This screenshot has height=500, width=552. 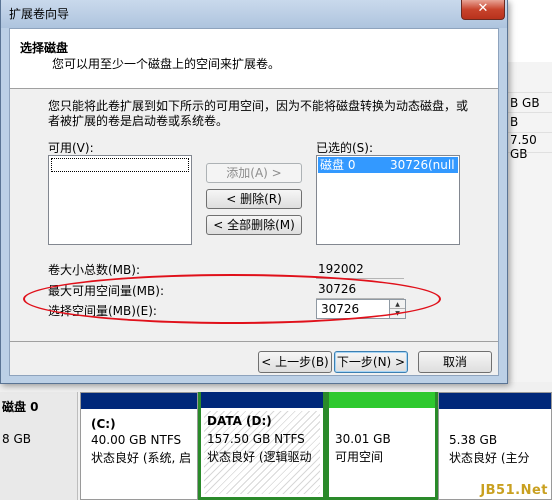 I want to click on partition-size: 40.00 GB NTFS, so click(x=136, y=440).